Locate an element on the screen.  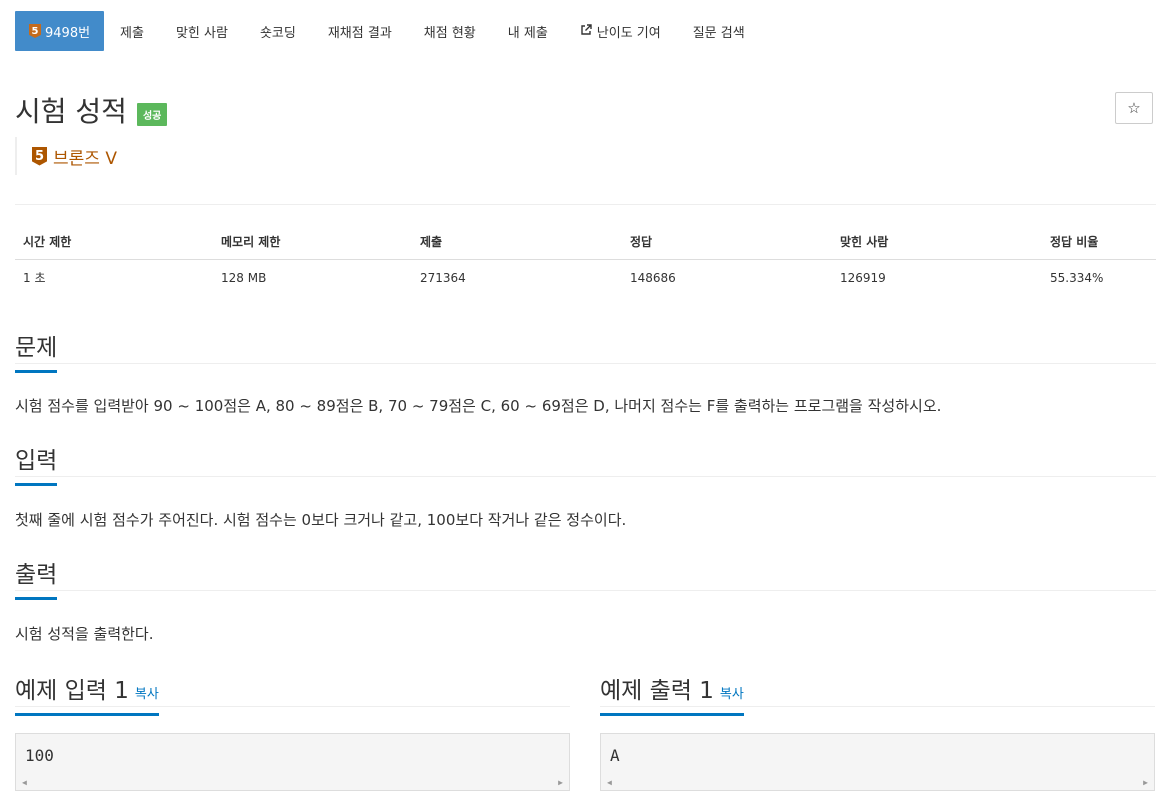
sample-output-title: 예제 출력 1 is located at coordinates (657, 691).